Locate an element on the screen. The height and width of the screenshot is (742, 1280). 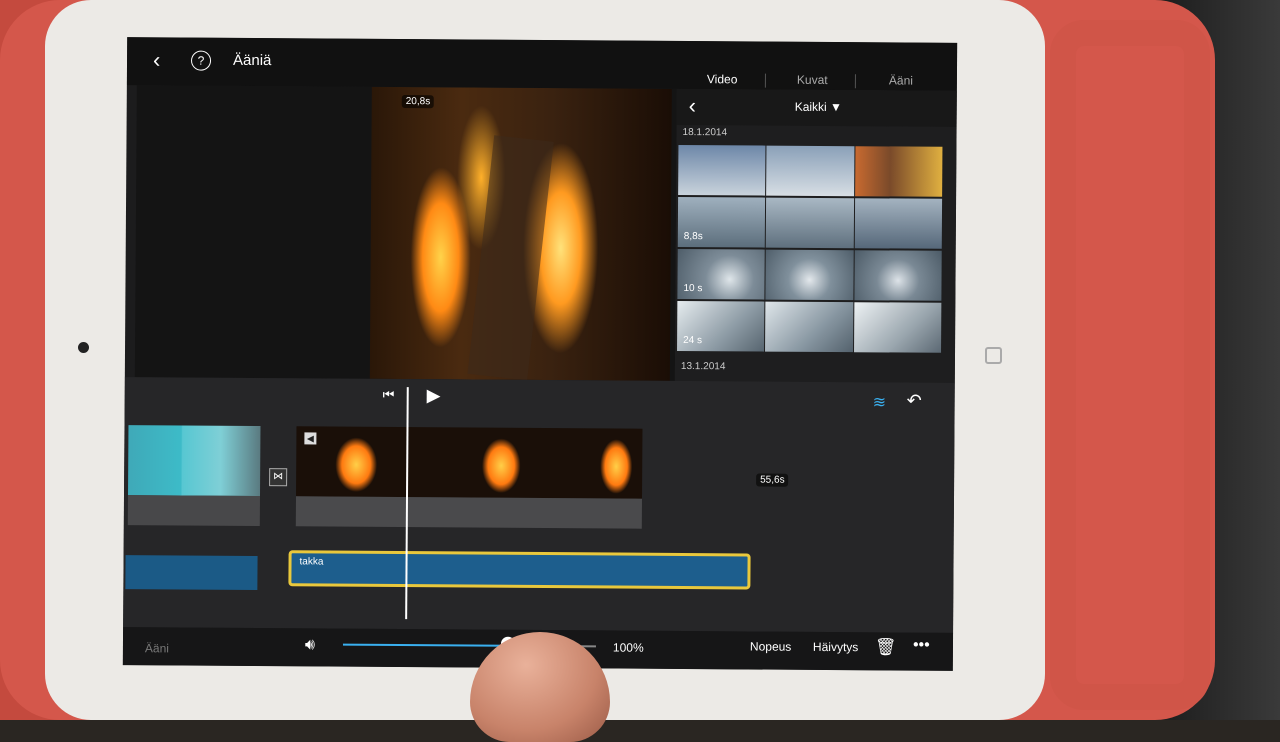
volume-icon: 🔊︎ is located at coordinates (310, 645).